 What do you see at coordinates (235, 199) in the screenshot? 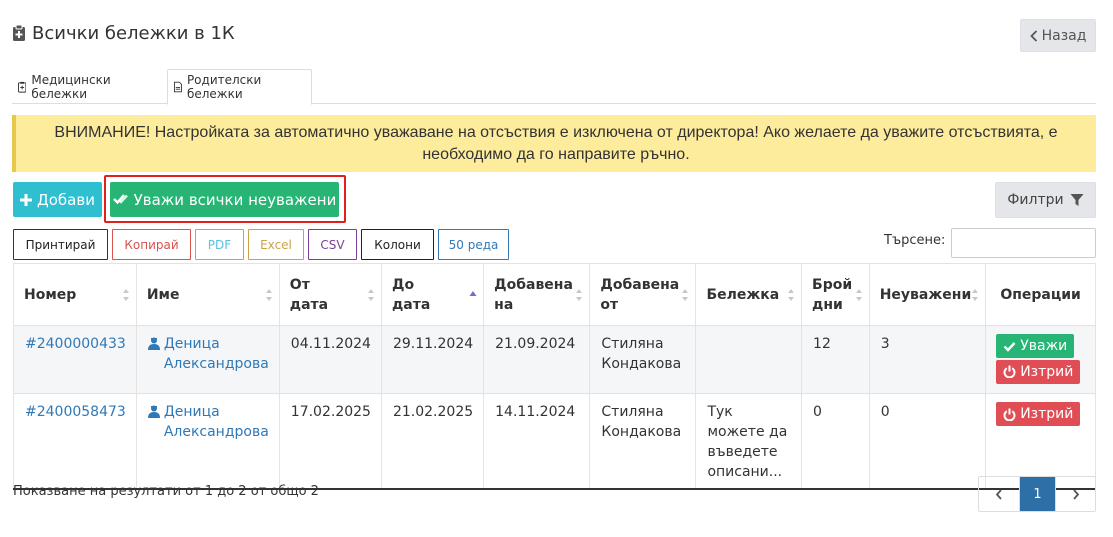
I see `excuse-all-label: Уважи всички неуважени` at bounding box center [235, 199].